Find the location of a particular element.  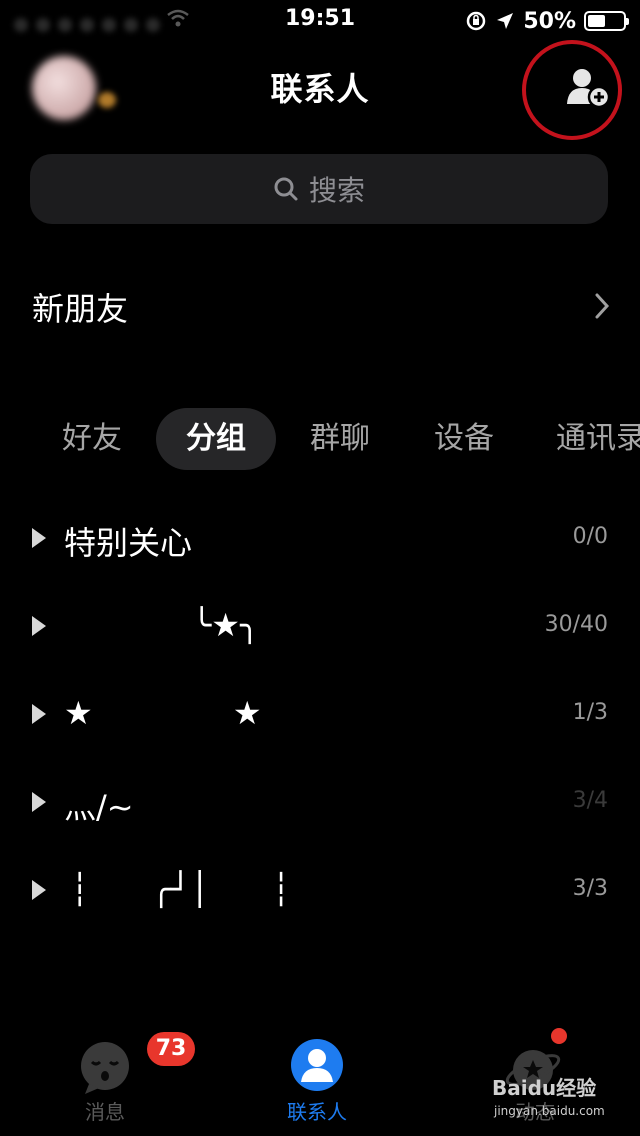

contact-tabs: 好友 分组 群聊 设备 通讯录 is located at coordinates (320, 441).